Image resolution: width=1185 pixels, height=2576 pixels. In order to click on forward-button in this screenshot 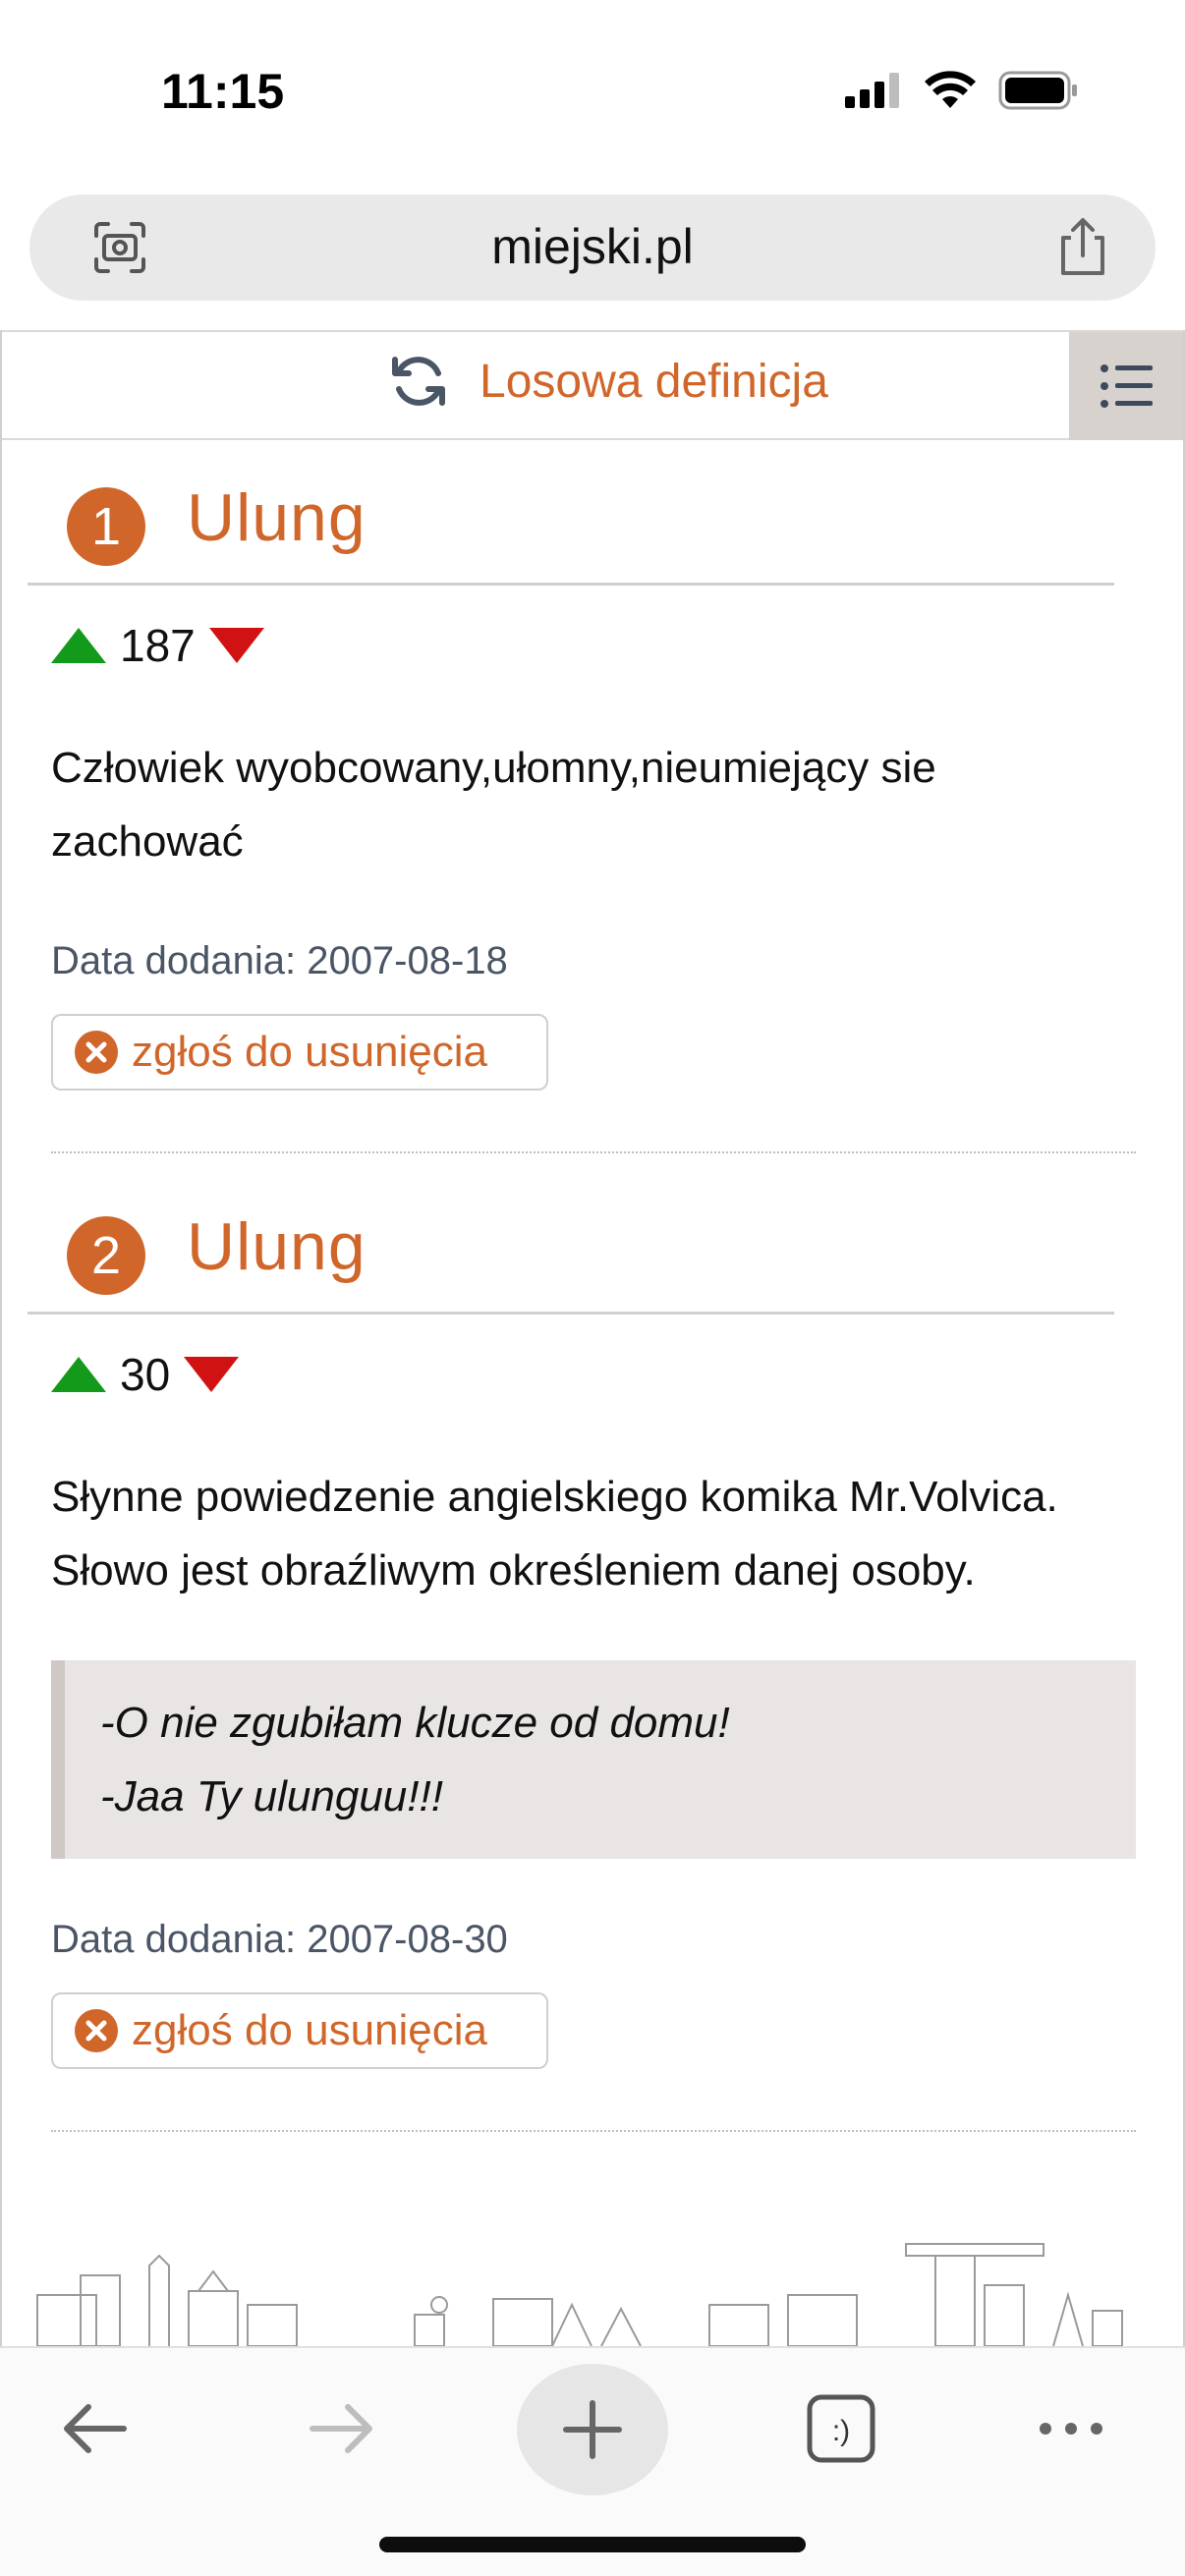, I will do `click(342, 2429)`.